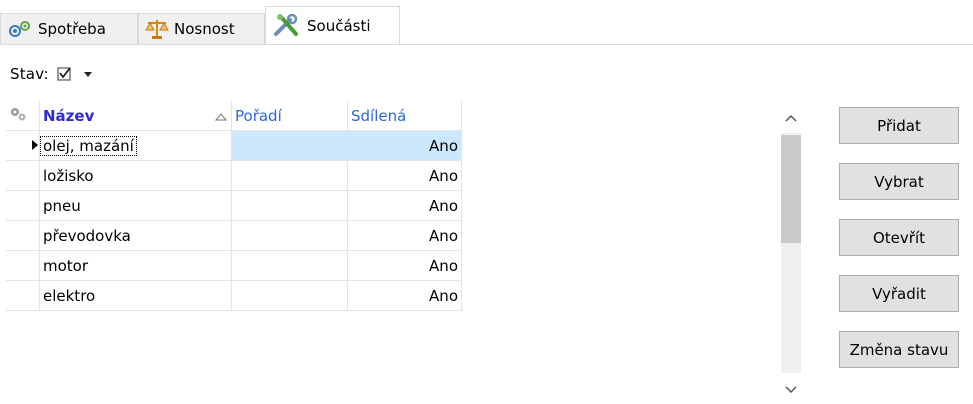 The height and width of the screenshot is (404, 973). Describe the element at coordinates (379, 115) in the screenshot. I see `column-header-label: Sdílená` at that location.